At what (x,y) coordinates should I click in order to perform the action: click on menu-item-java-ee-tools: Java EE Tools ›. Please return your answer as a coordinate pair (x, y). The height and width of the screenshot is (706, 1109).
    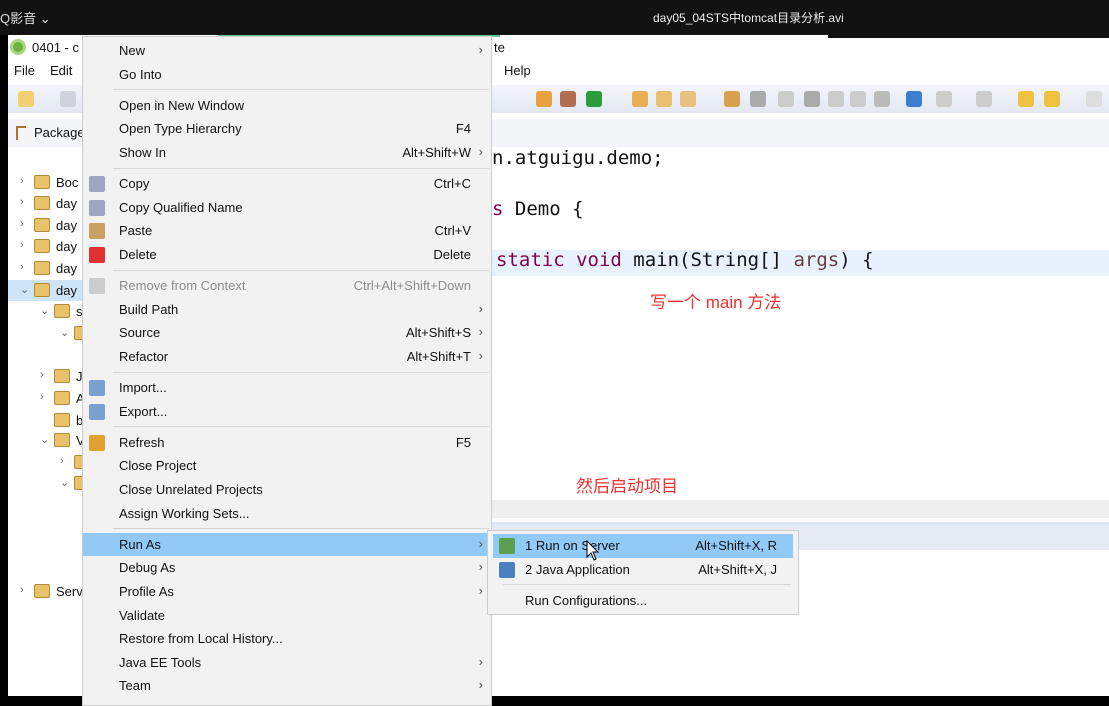
    Looking at the image, I should click on (287, 663).